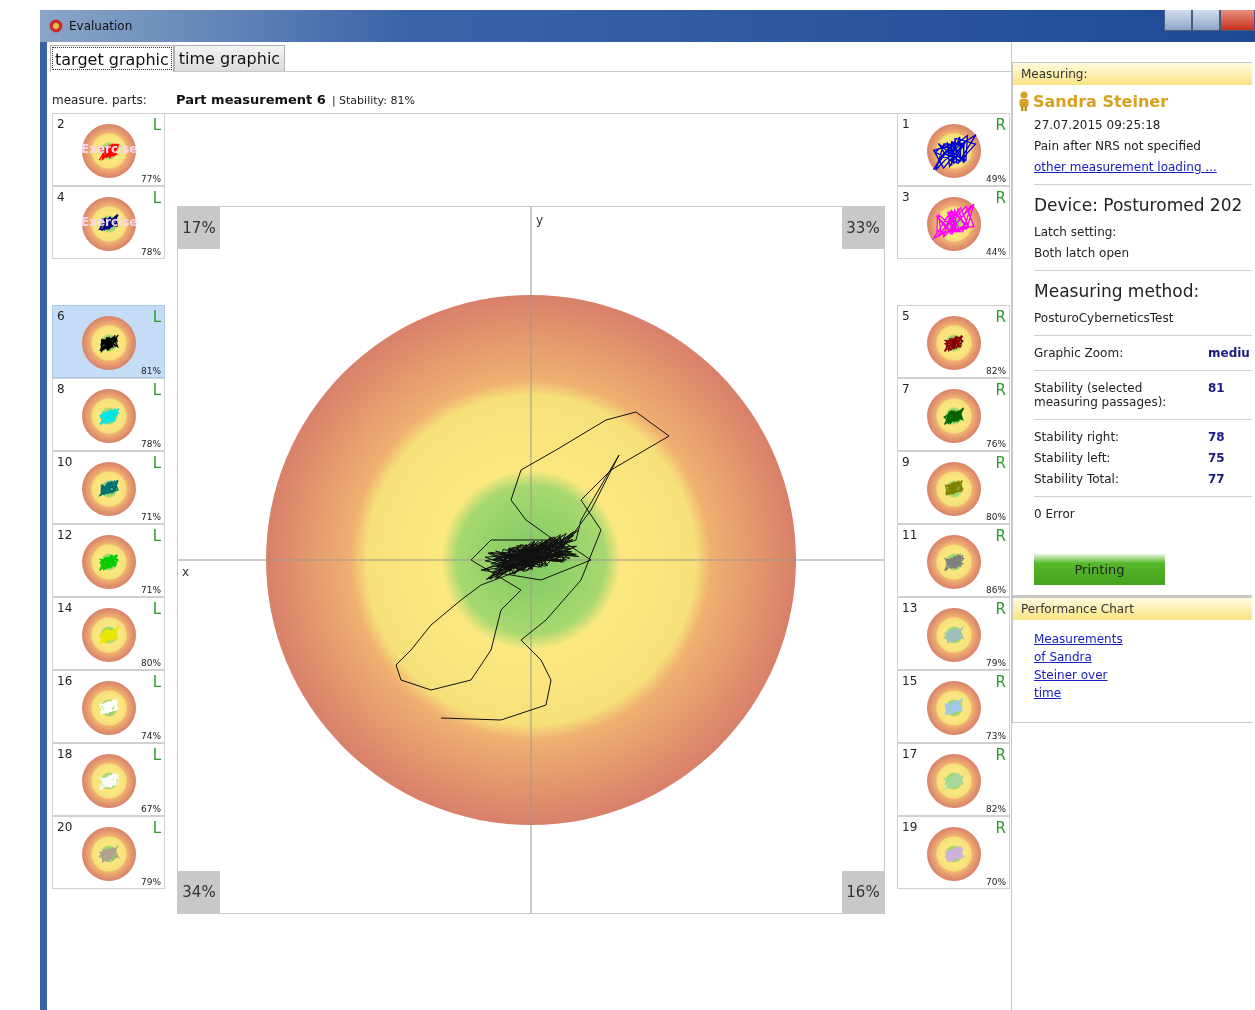  What do you see at coordinates (906, 462) in the screenshot?
I see `part-number: 9` at bounding box center [906, 462].